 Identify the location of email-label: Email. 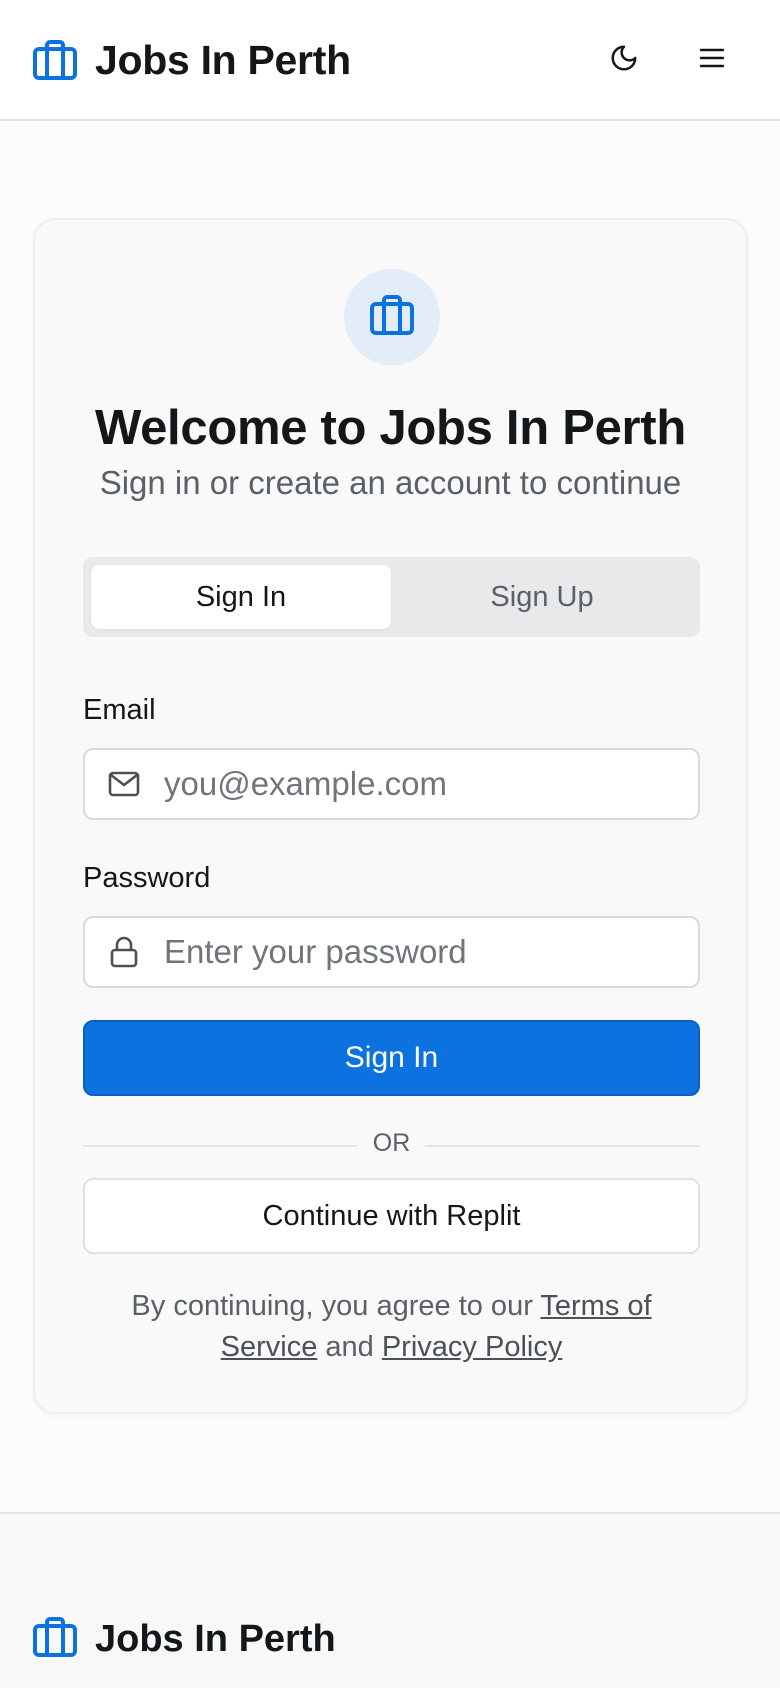
(119, 710).